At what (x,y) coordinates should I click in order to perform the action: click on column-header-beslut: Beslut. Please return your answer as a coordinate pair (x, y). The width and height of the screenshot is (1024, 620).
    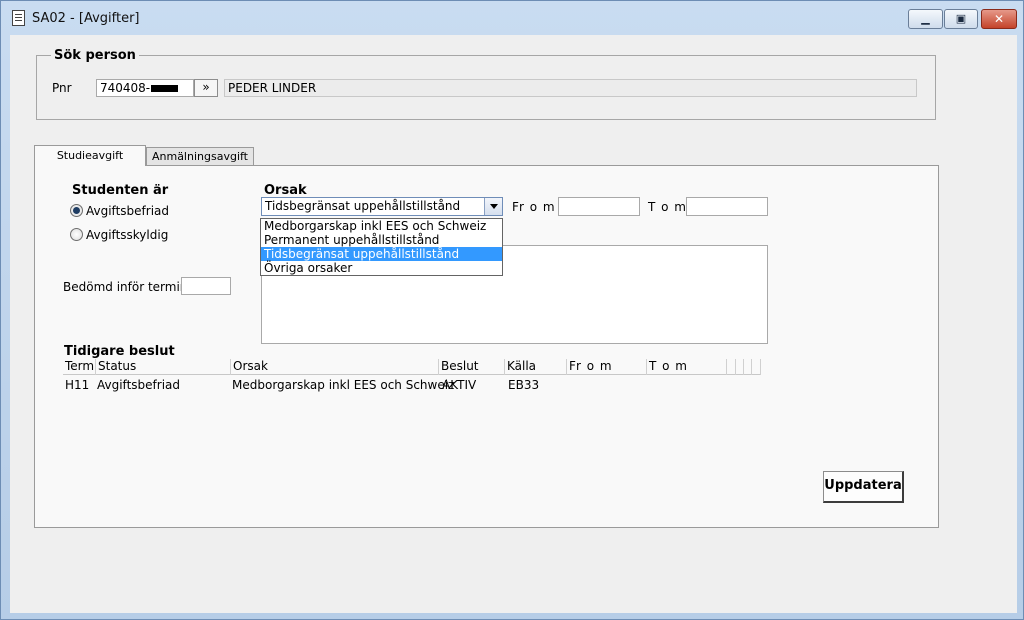
    Looking at the image, I should click on (472, 367).